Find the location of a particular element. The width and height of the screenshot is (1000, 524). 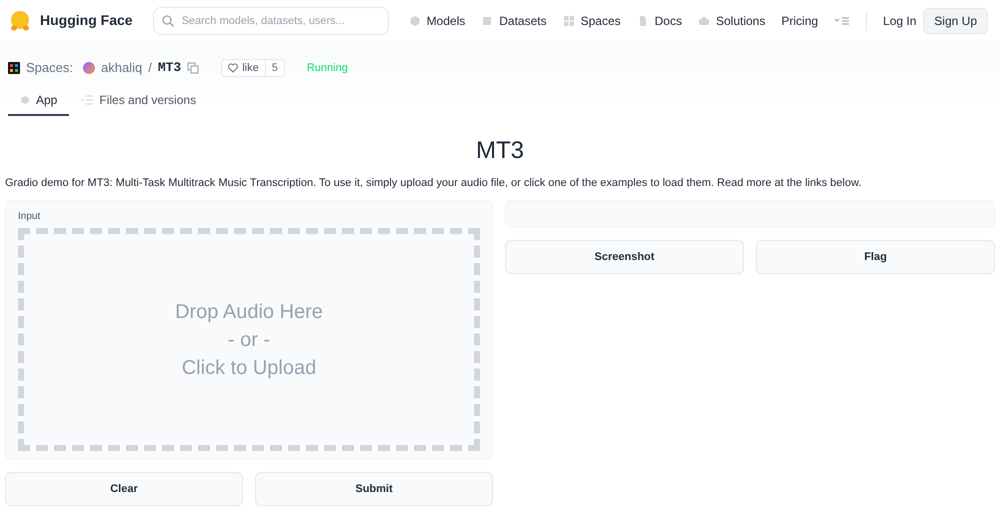

brand-name: Hugging Face is located at coordinates (86, 20).